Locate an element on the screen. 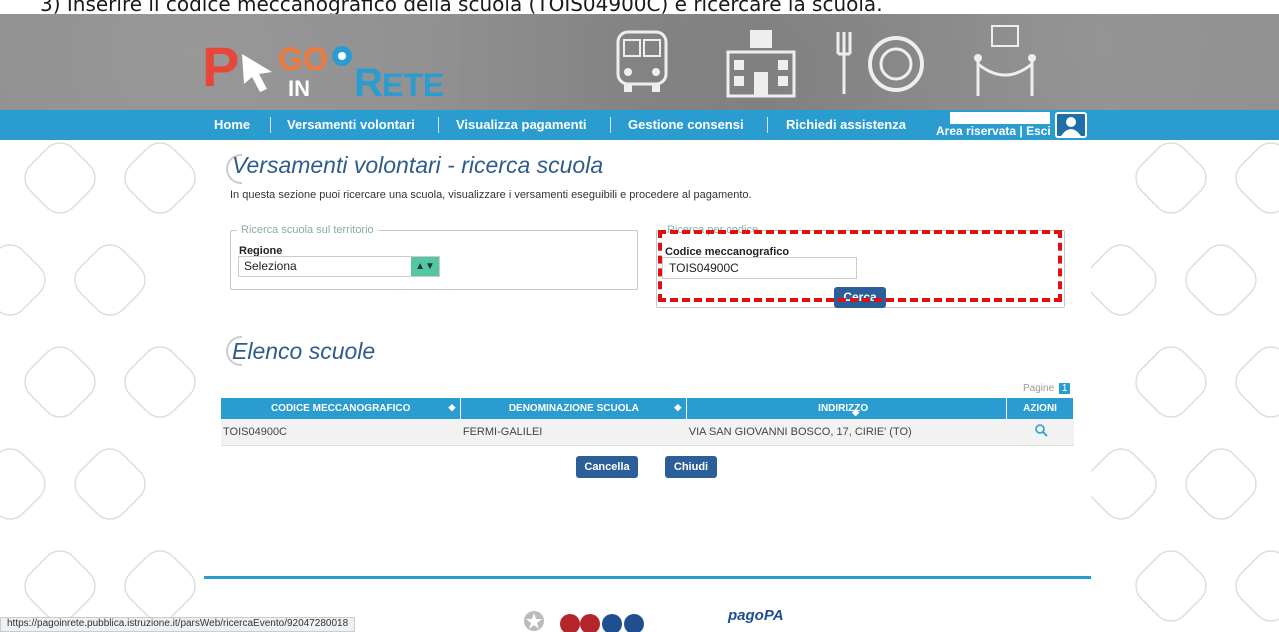  page-title: Versamenti volontari - ricerca scuola is located at coordinates (418, 165).